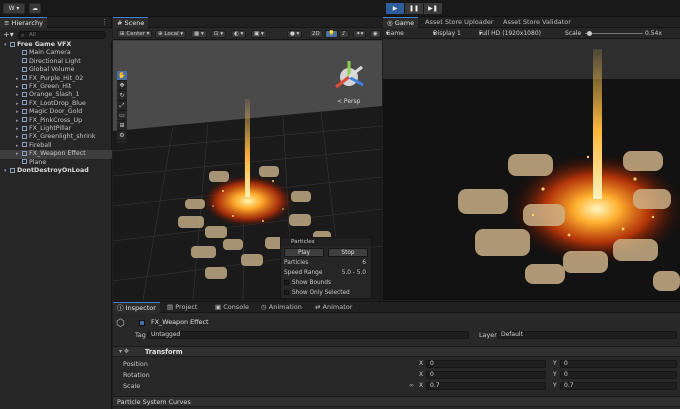 The image size is (680, 409). Describe the element at coordinates (312, 283) in the screenshot. I see `show-bounds-label: Show Bounds` at that location.